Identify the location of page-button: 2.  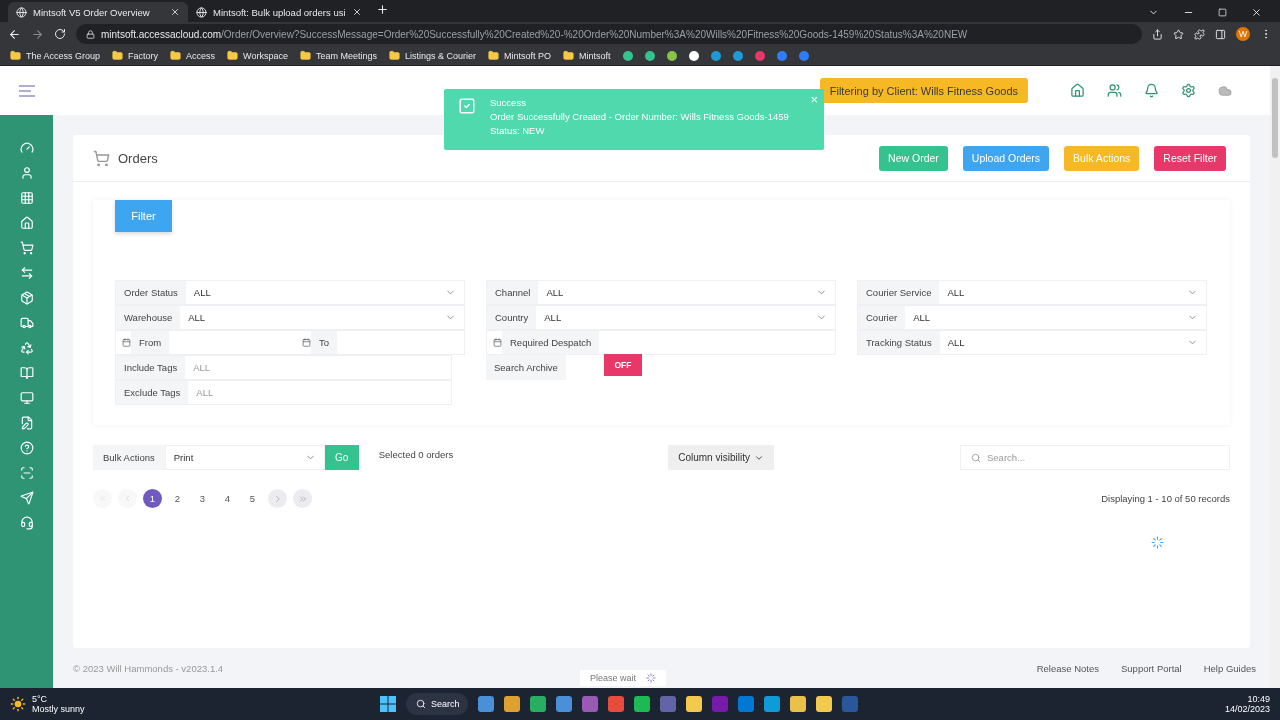
(177, 498).